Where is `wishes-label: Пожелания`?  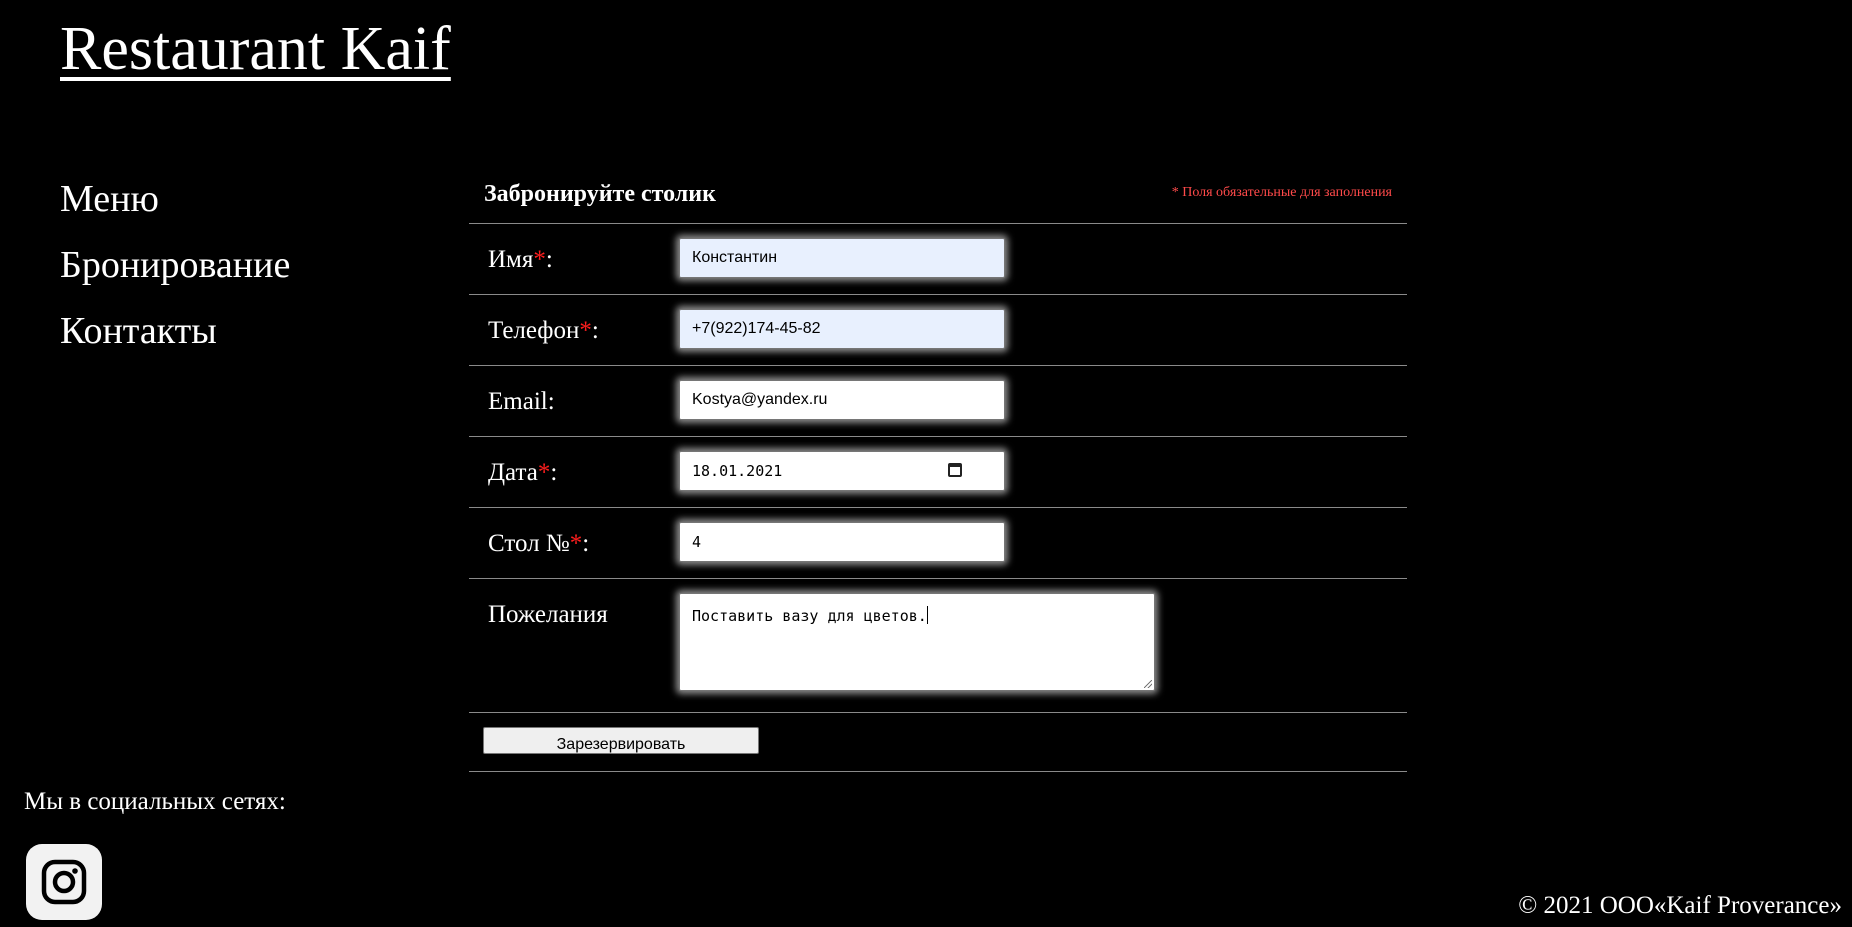
wishes-label: Пожелания is located at coordinates (548, 614).